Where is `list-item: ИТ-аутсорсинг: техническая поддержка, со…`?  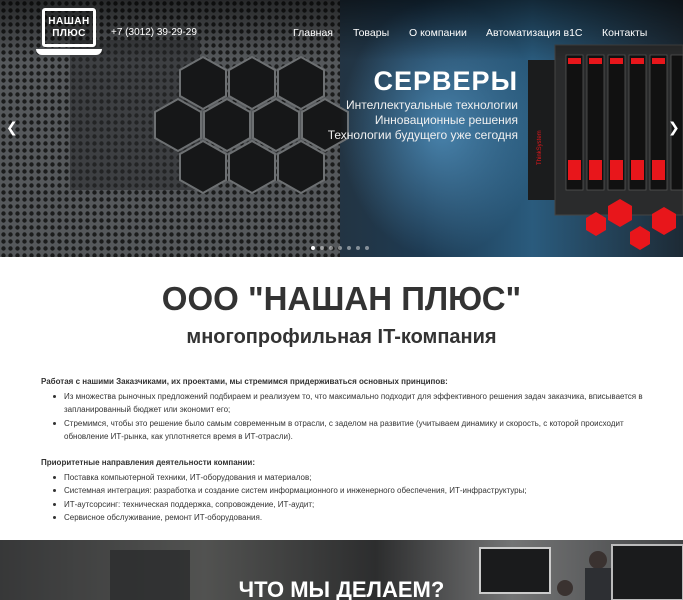 list-item: ИТ-аутсорсинг: техническая поддержка, со… is located at coordinates (351, 505).